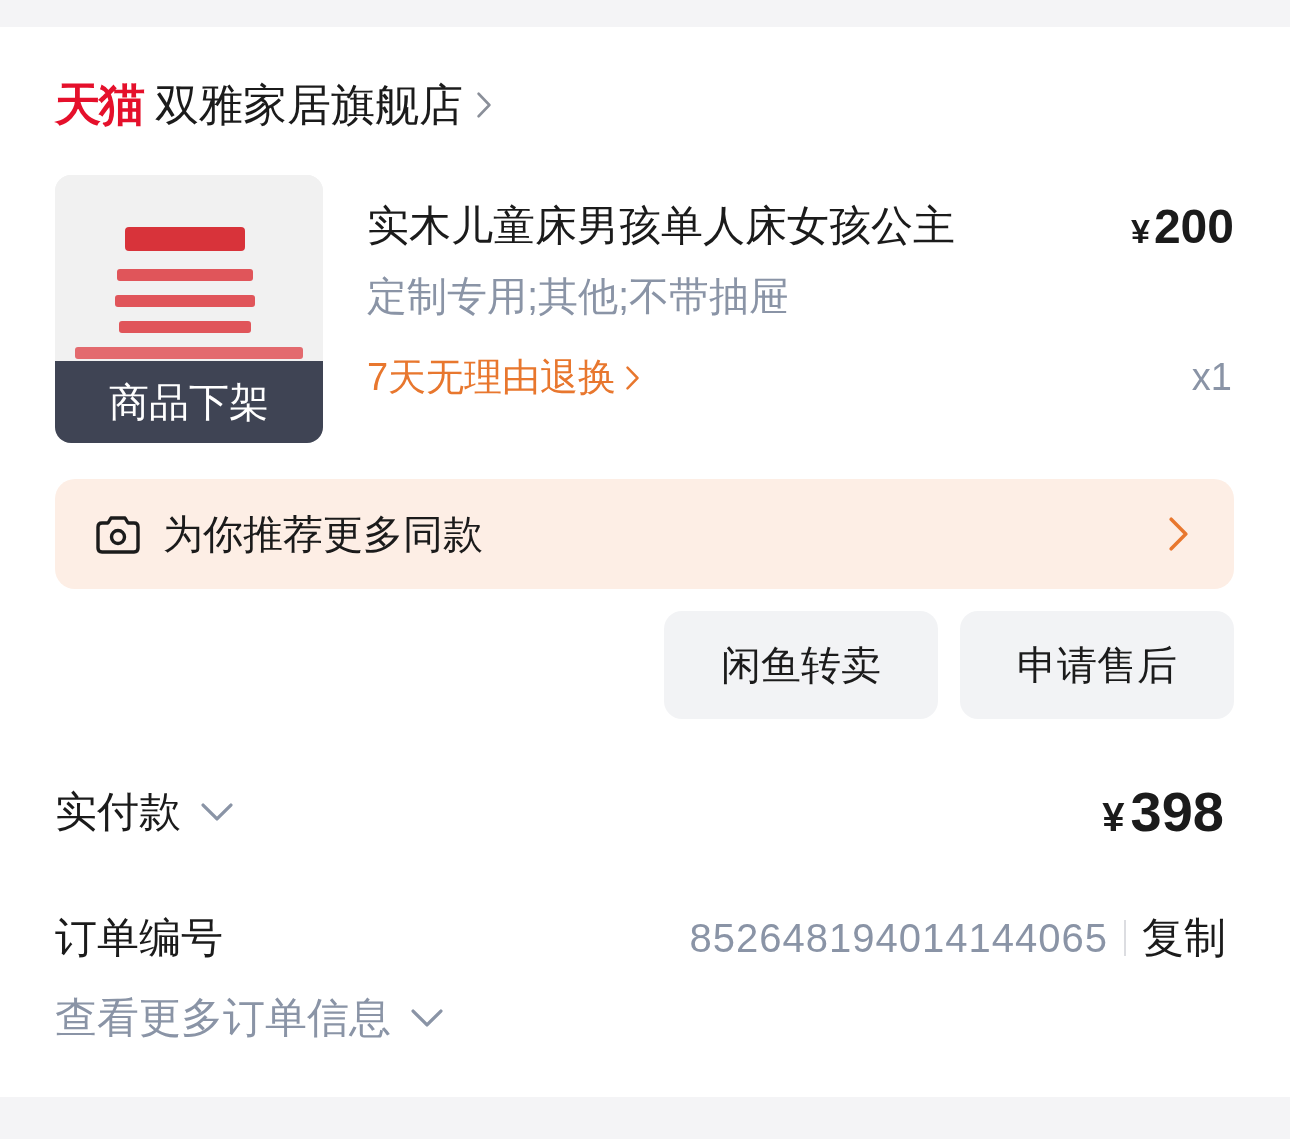 The height and width of the screenshot is (1139, 1290). What do you see at coordinates (644, 534) in the screenshot?
I see `recommend-bar: 为你推荐更多同款` at bounding box center [644, 534].